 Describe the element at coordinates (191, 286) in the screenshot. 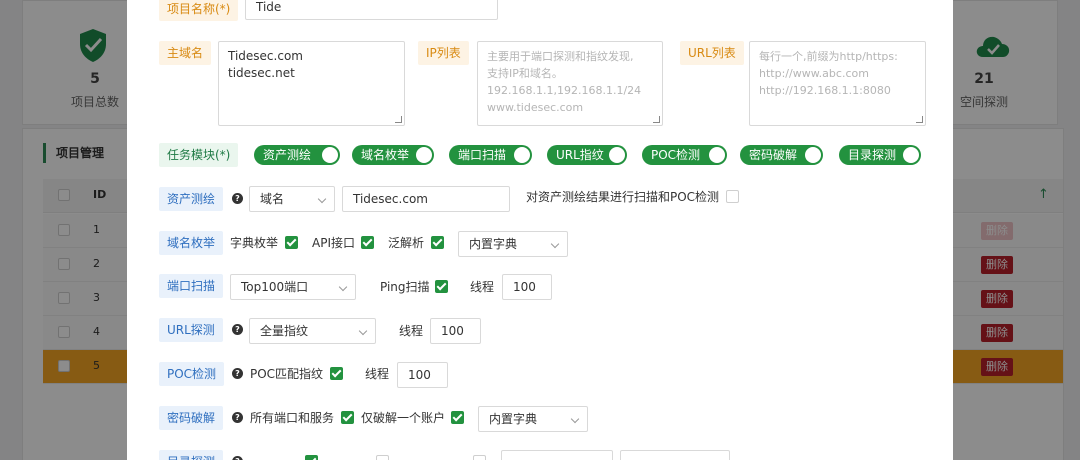

I see `port-scan-label: 端口扫描` at that location.